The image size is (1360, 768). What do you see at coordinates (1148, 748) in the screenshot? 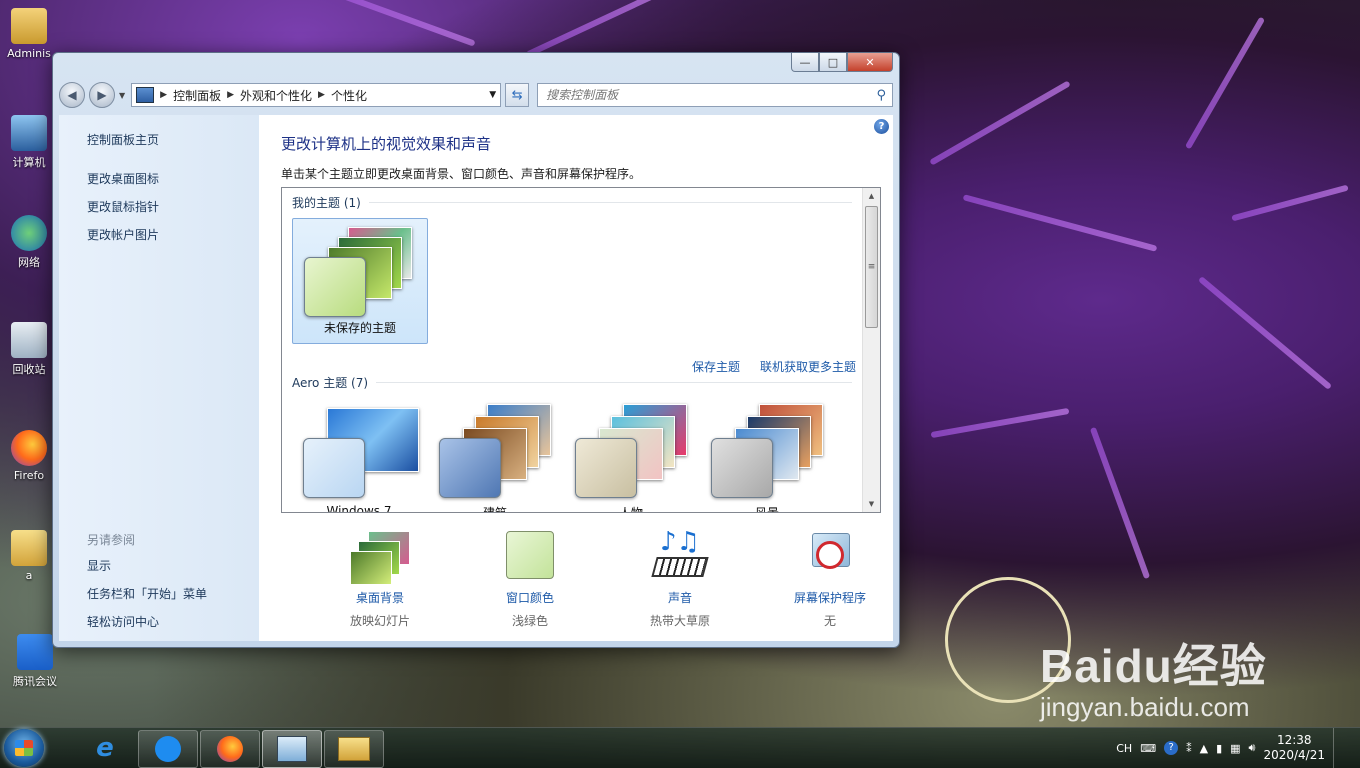
I see `keyboard-icon: ⌨` at bounding box center [1148, 748].